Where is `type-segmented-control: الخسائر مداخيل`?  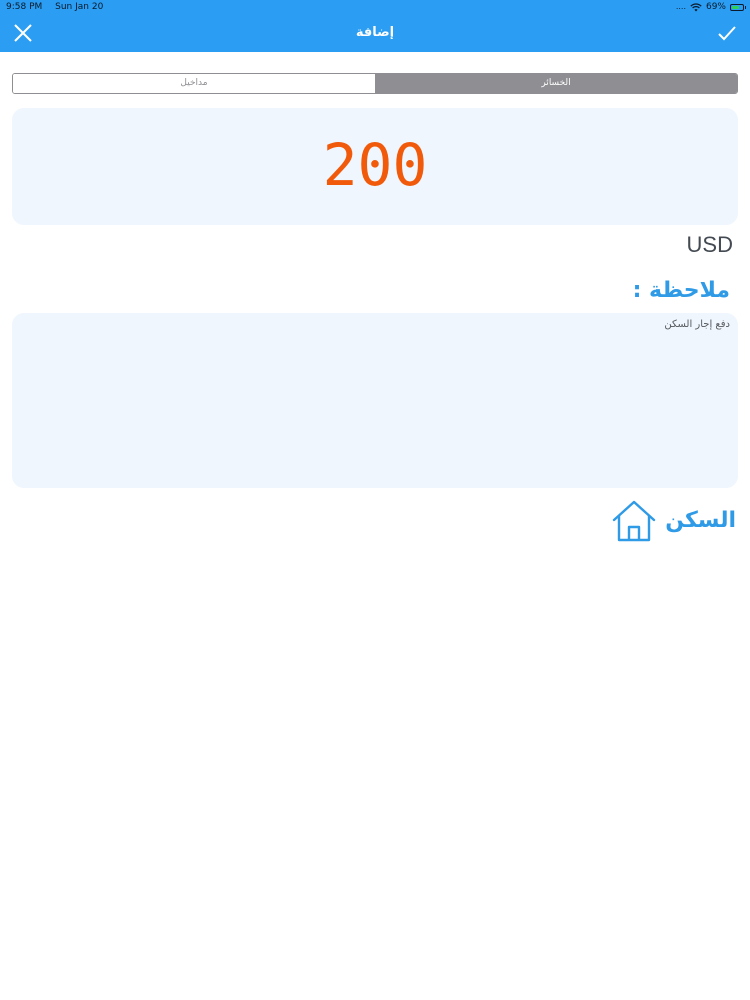 type-segmented-control: الخسائر مداخيل is located at coordinates (375, 83).